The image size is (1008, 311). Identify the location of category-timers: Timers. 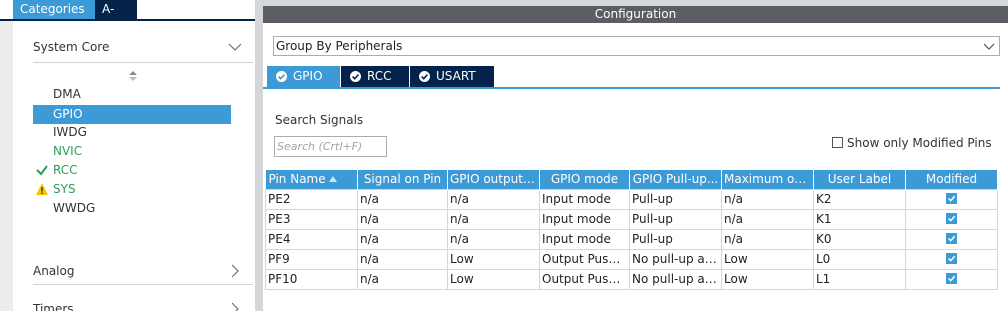
(138, 304).